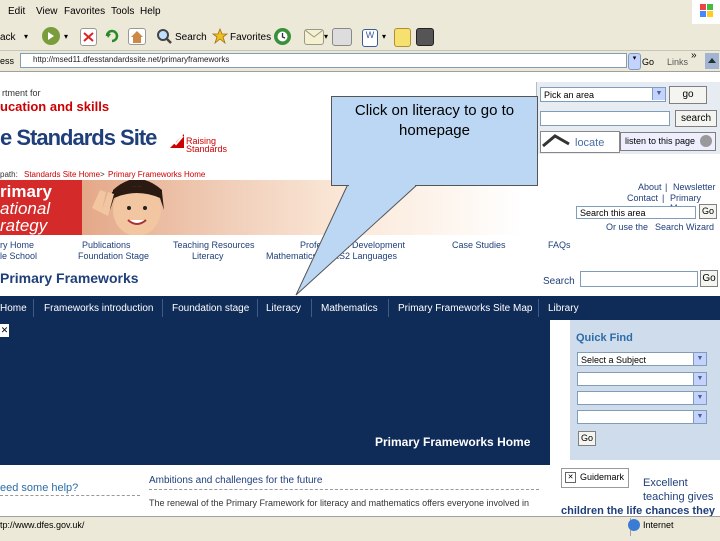  Describe the element at coordinates (563, 308) in the screenshot. I see `nav-library-tab: Library` at that location.